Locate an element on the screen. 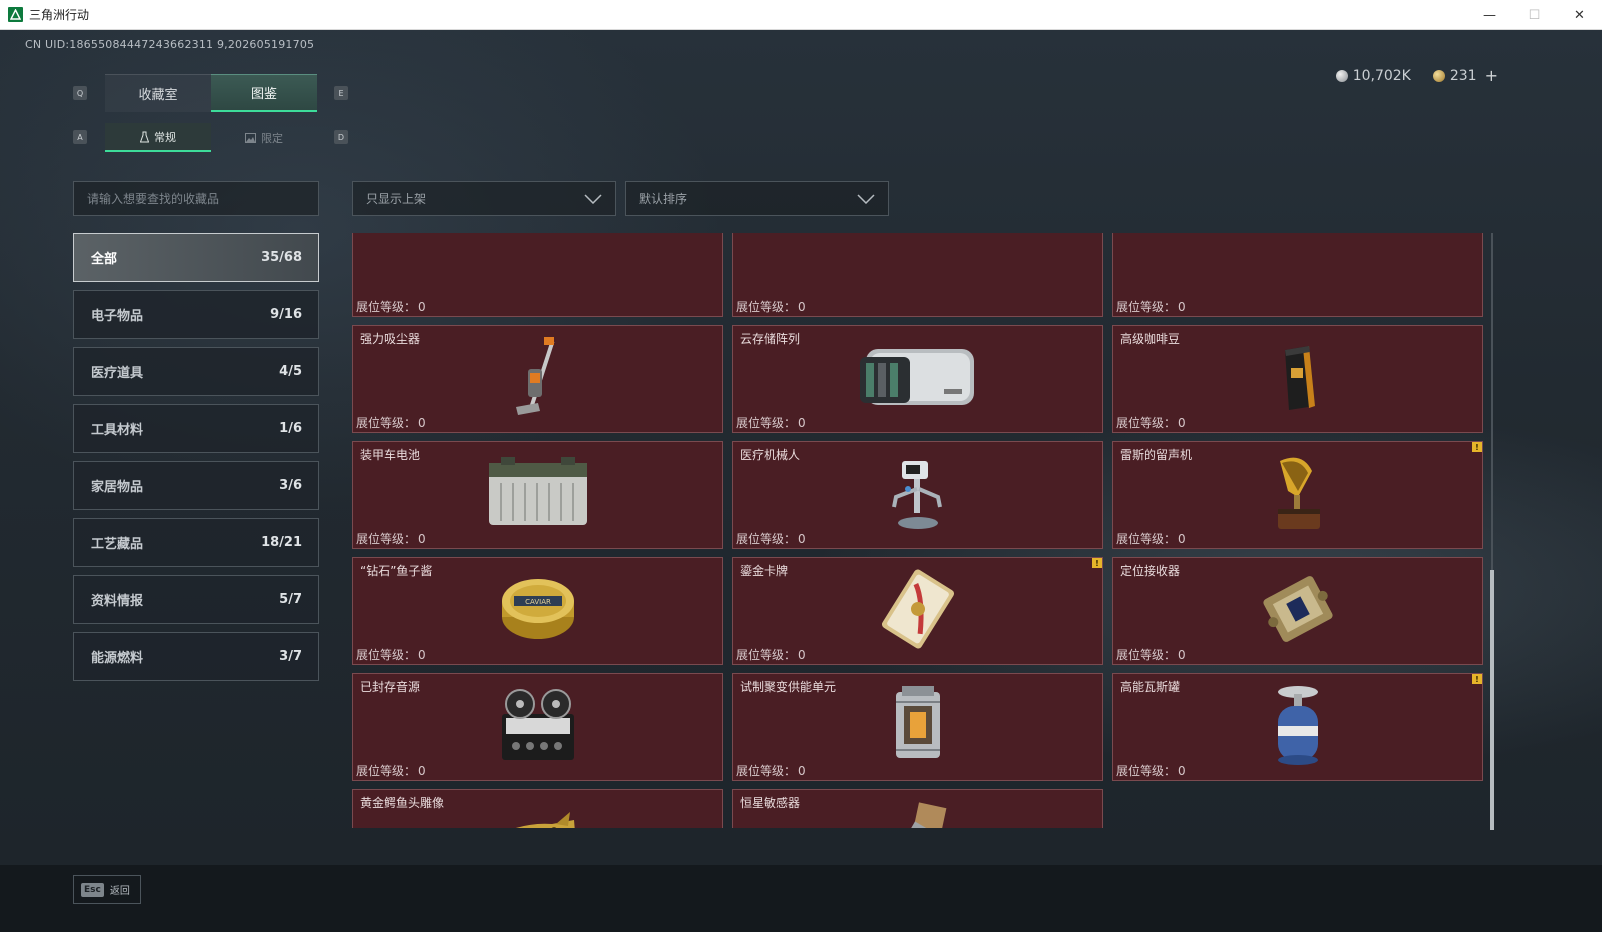 This screenshot has width=1602, height=932. item-name: 试制聚变供能单元 is located at coordinates (788, 687).